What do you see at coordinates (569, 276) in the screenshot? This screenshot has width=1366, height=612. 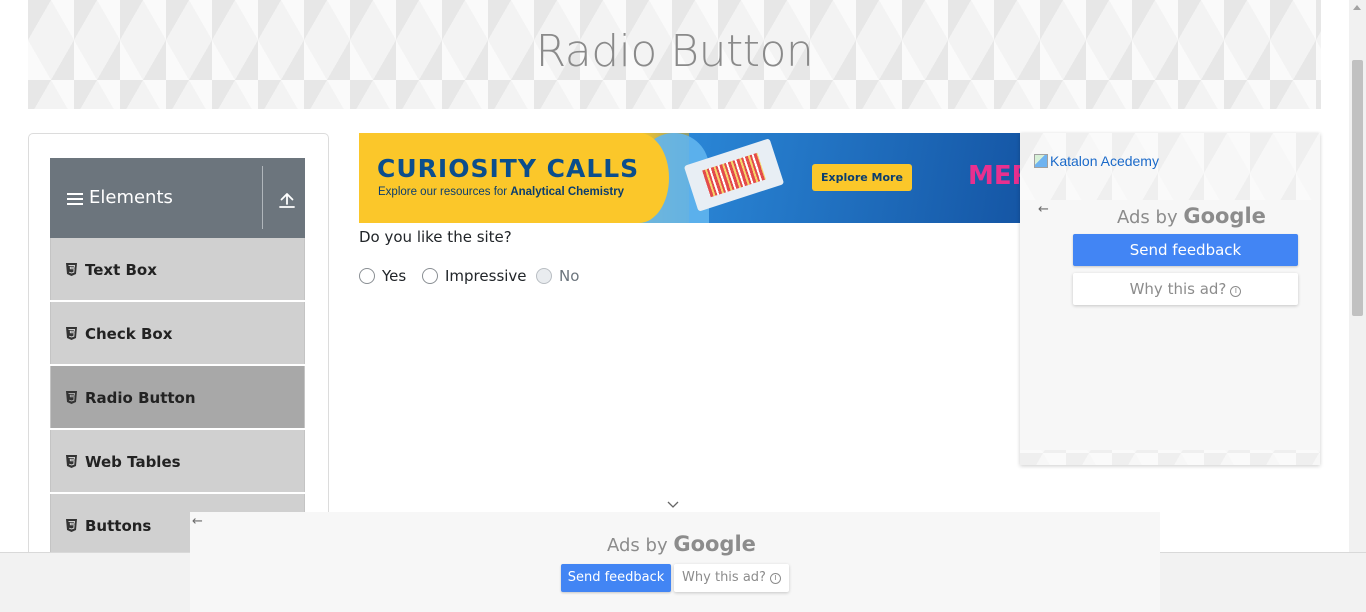 I see `radio-label: No` at bounding box center [569, 276].